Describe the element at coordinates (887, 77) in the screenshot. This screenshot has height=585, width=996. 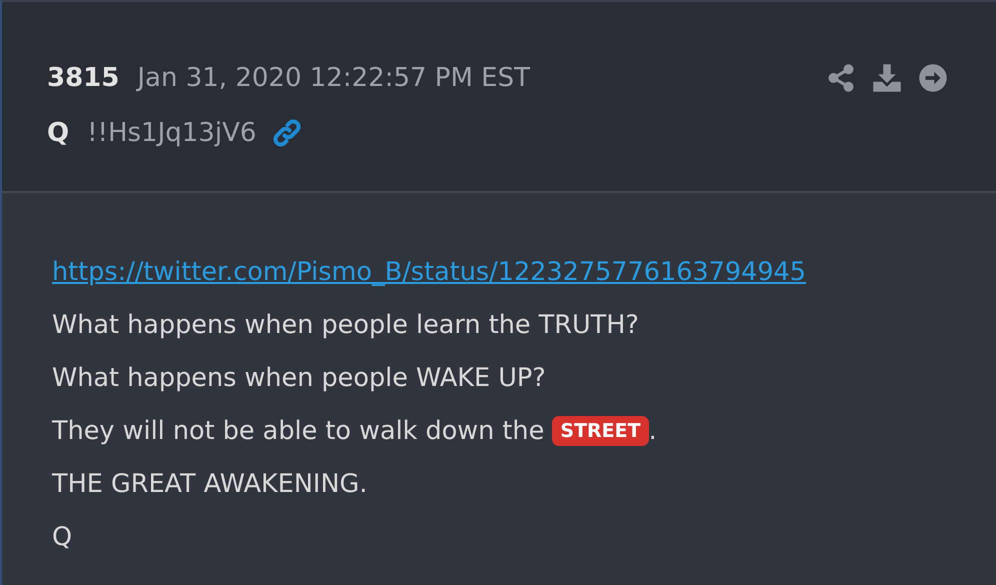
I see `download-icon` at that location.